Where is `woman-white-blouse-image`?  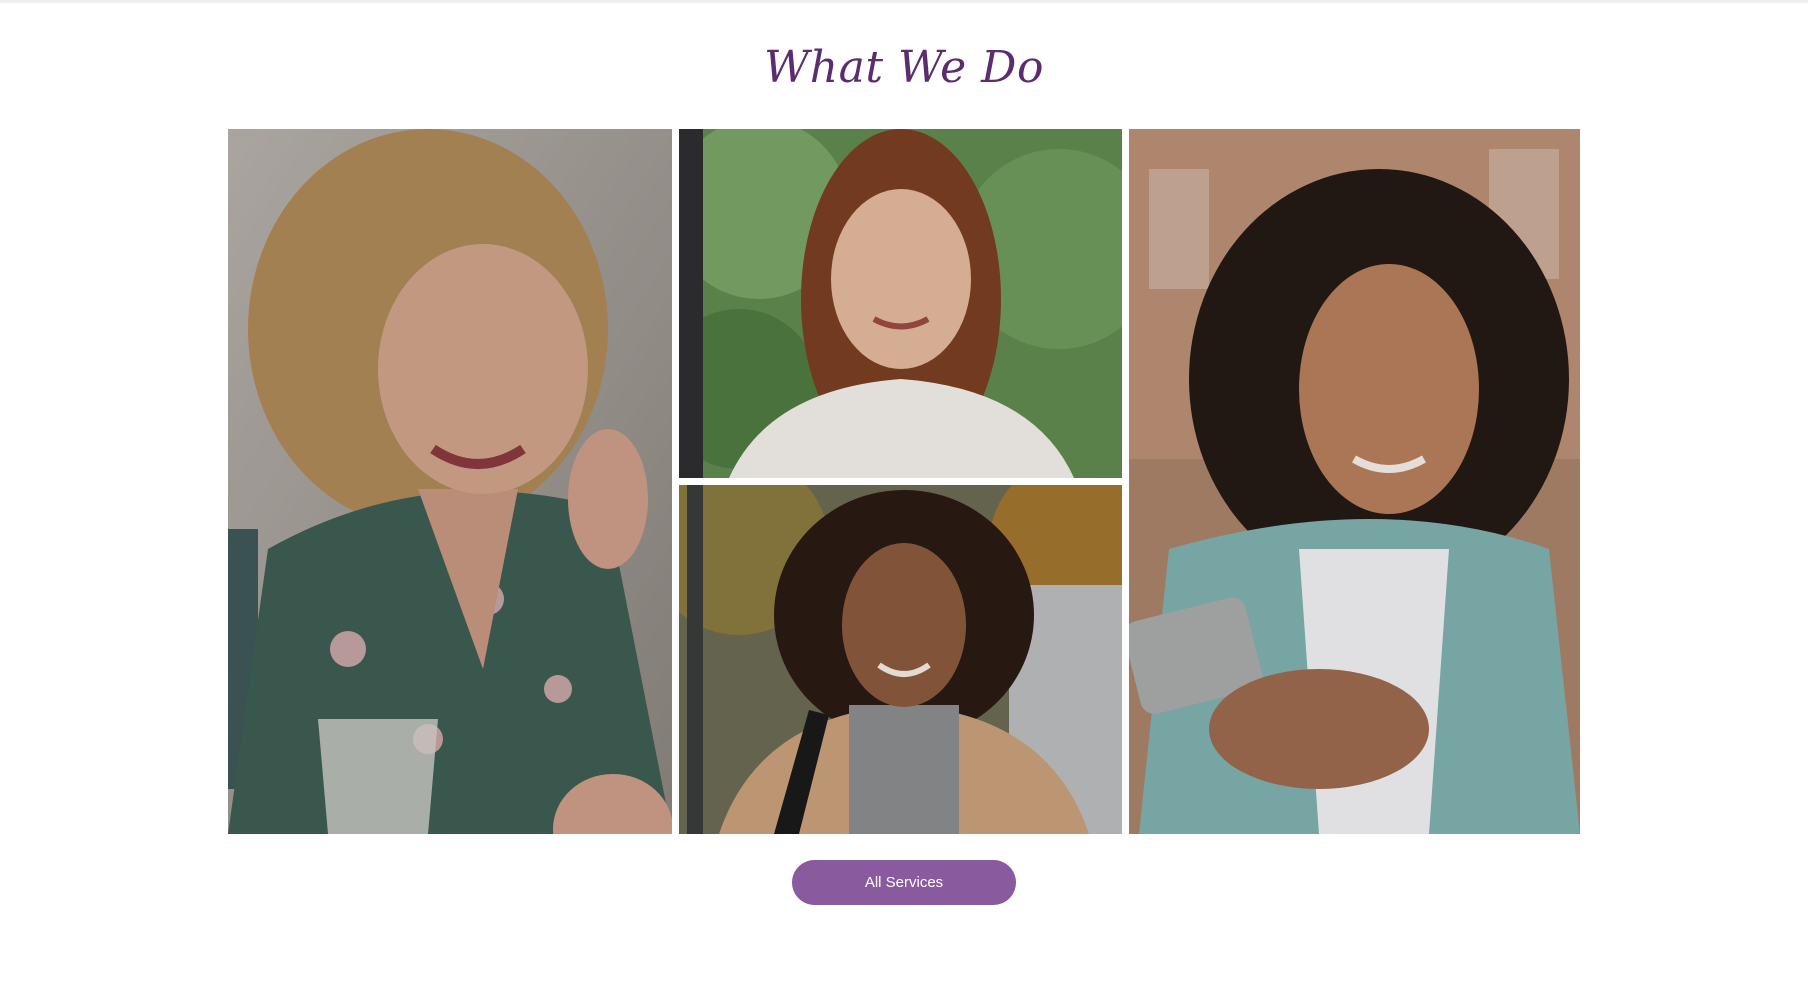
woman-white-blouse-image is located at coordinates (900, 303).